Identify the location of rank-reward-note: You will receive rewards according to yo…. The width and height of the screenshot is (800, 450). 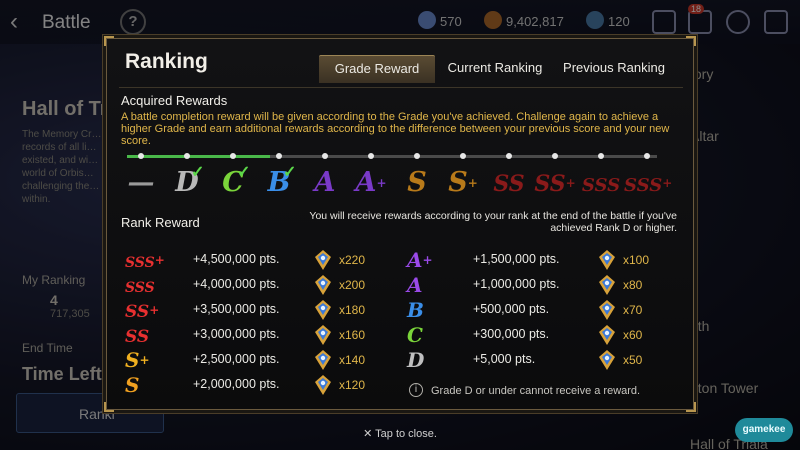
(493, 222).